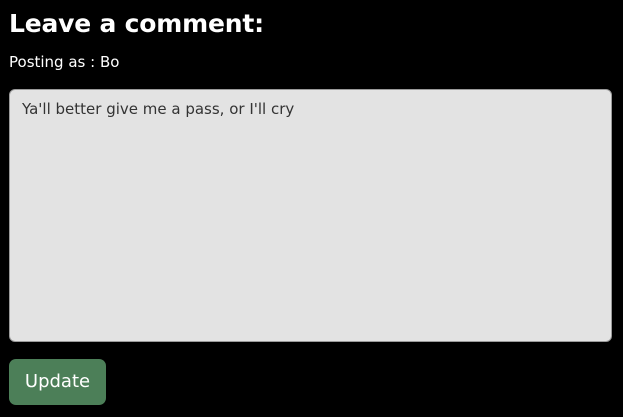 Image resolution: width=623 pixels, height=417 pixels. What do you see at coordinates (136, 23) in the screenshot?
I see `comment-heading: Leave a comment:` at bounding box center [136, 23].